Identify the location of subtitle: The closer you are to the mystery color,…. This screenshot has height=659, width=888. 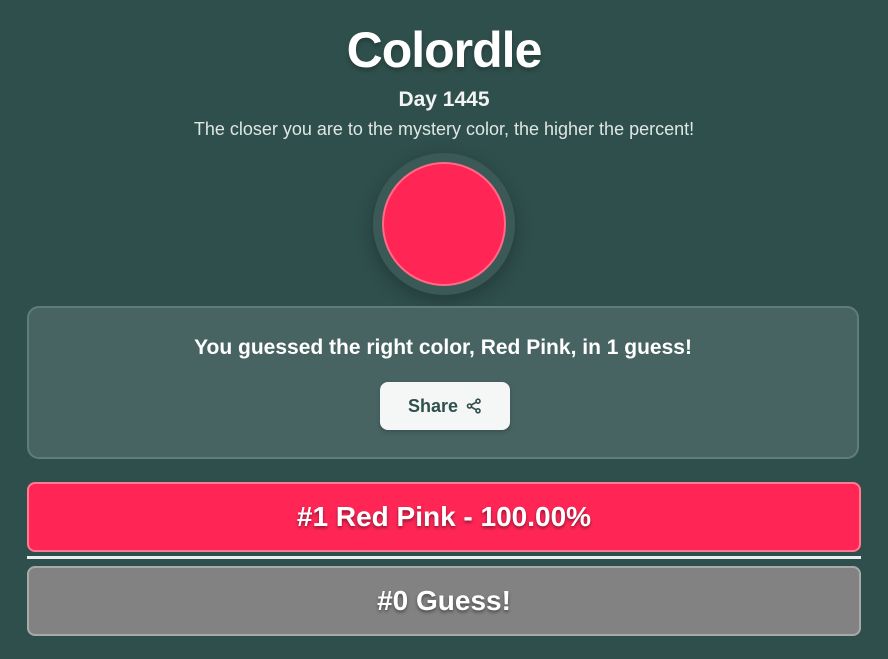
(444, 129).